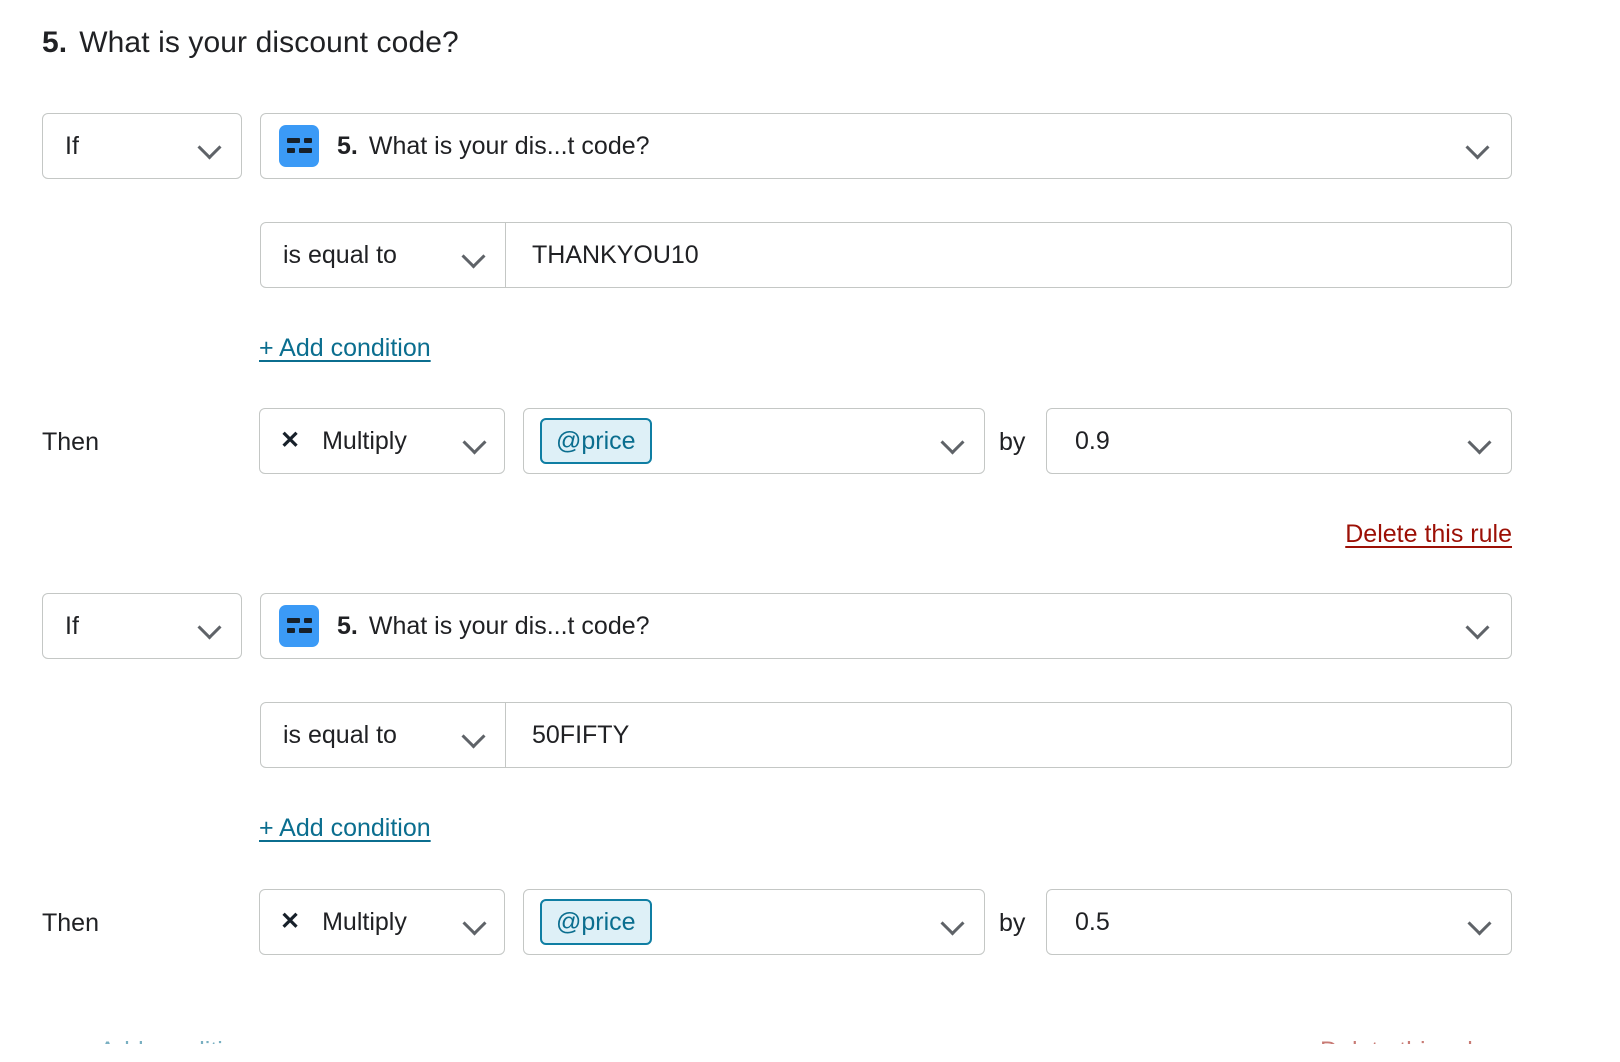 This screenshot has height=1062, width=1620. I want to click on rule-1-value-input: THANKYOU10, so click(1009, 255).